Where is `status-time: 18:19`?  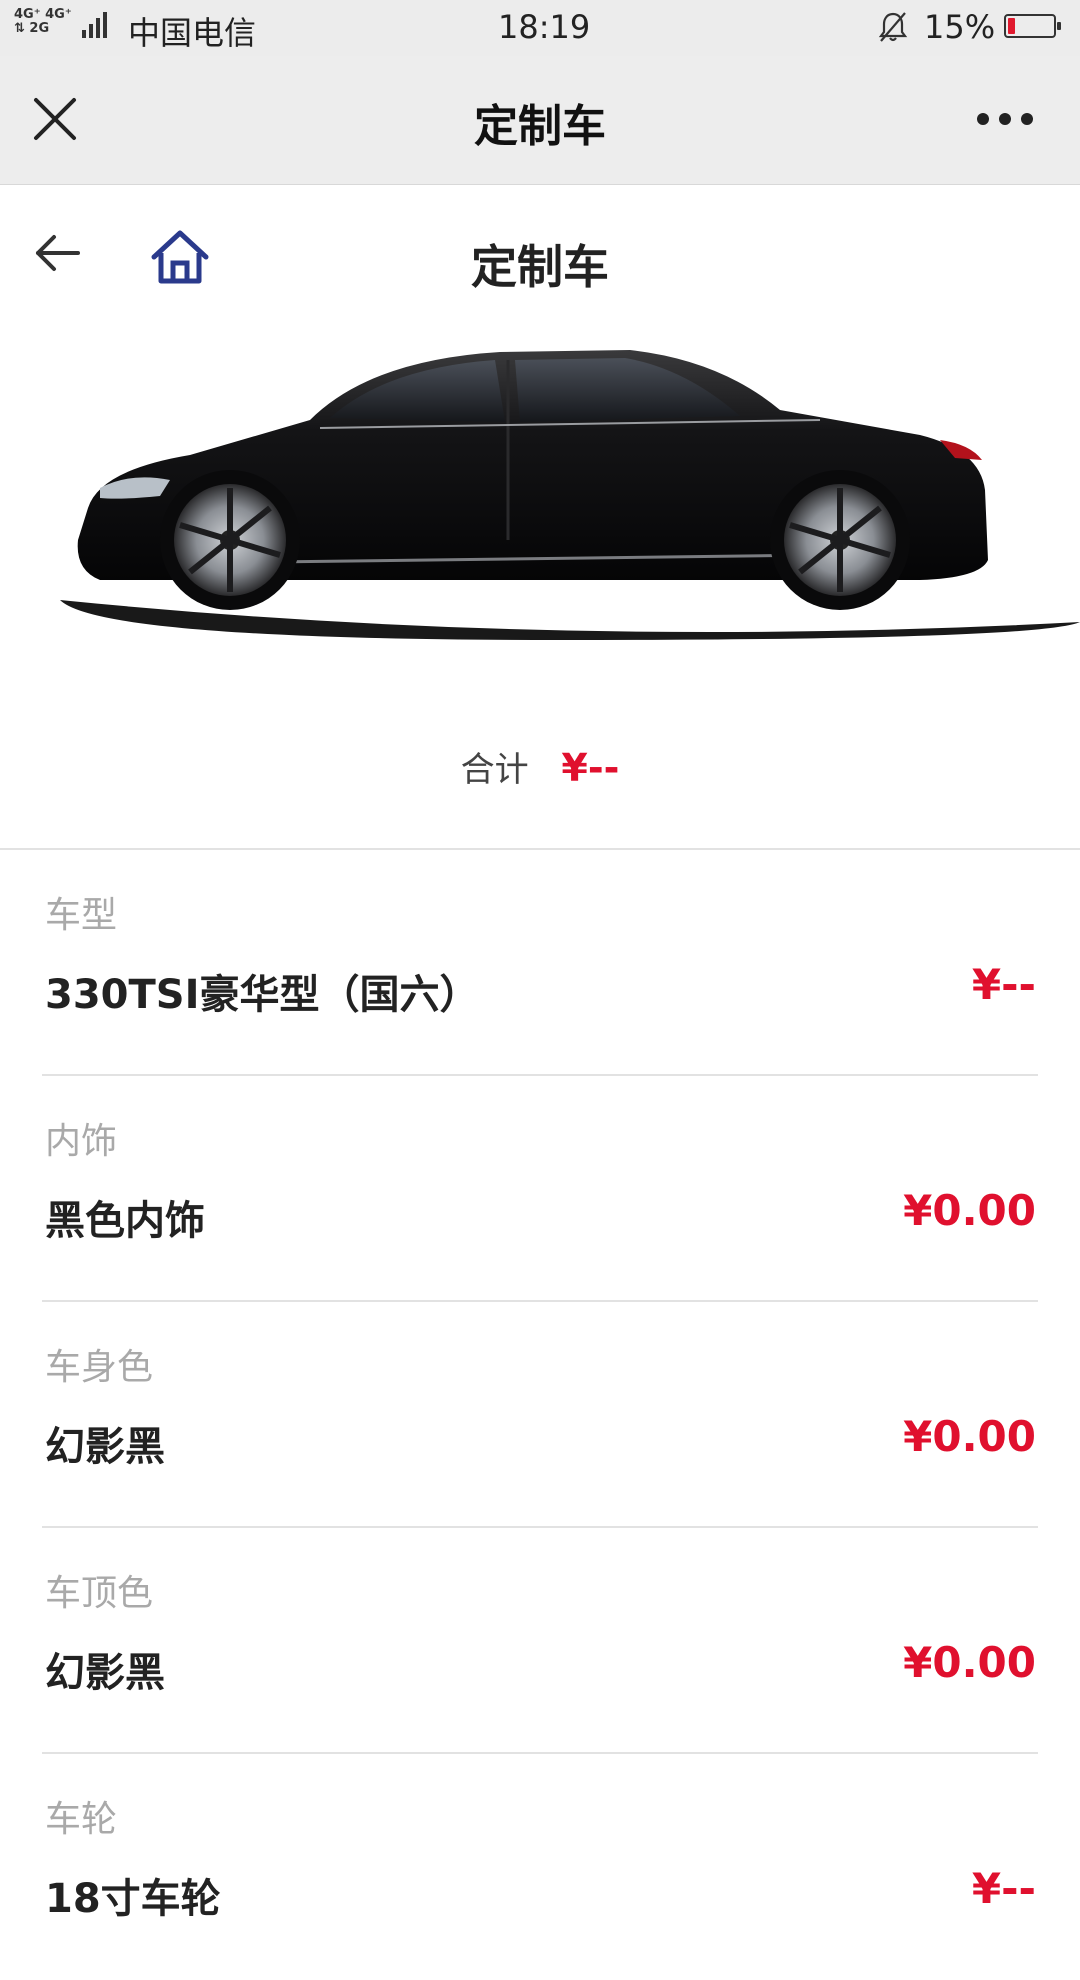
status-time: 18:19 is located at coordinates (544, 27).